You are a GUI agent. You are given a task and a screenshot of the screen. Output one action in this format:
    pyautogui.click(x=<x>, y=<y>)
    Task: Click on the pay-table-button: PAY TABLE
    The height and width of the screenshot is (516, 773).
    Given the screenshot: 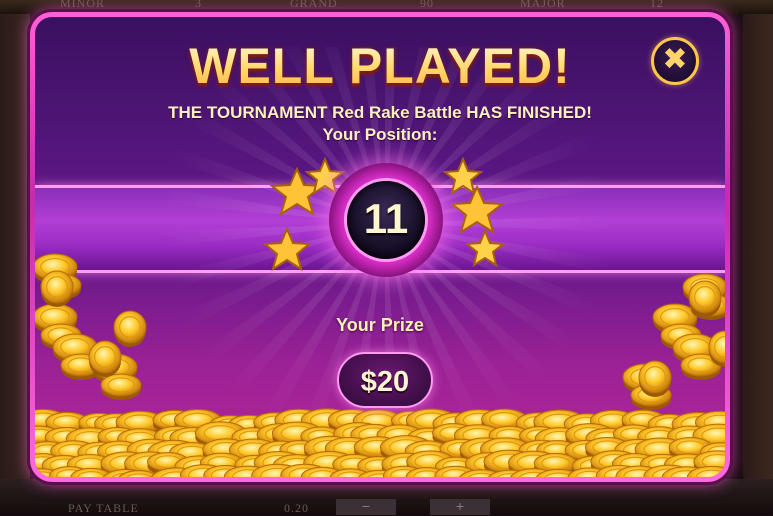 What is the action you would take?
    pyautogui.click(x=103, y=508)
    